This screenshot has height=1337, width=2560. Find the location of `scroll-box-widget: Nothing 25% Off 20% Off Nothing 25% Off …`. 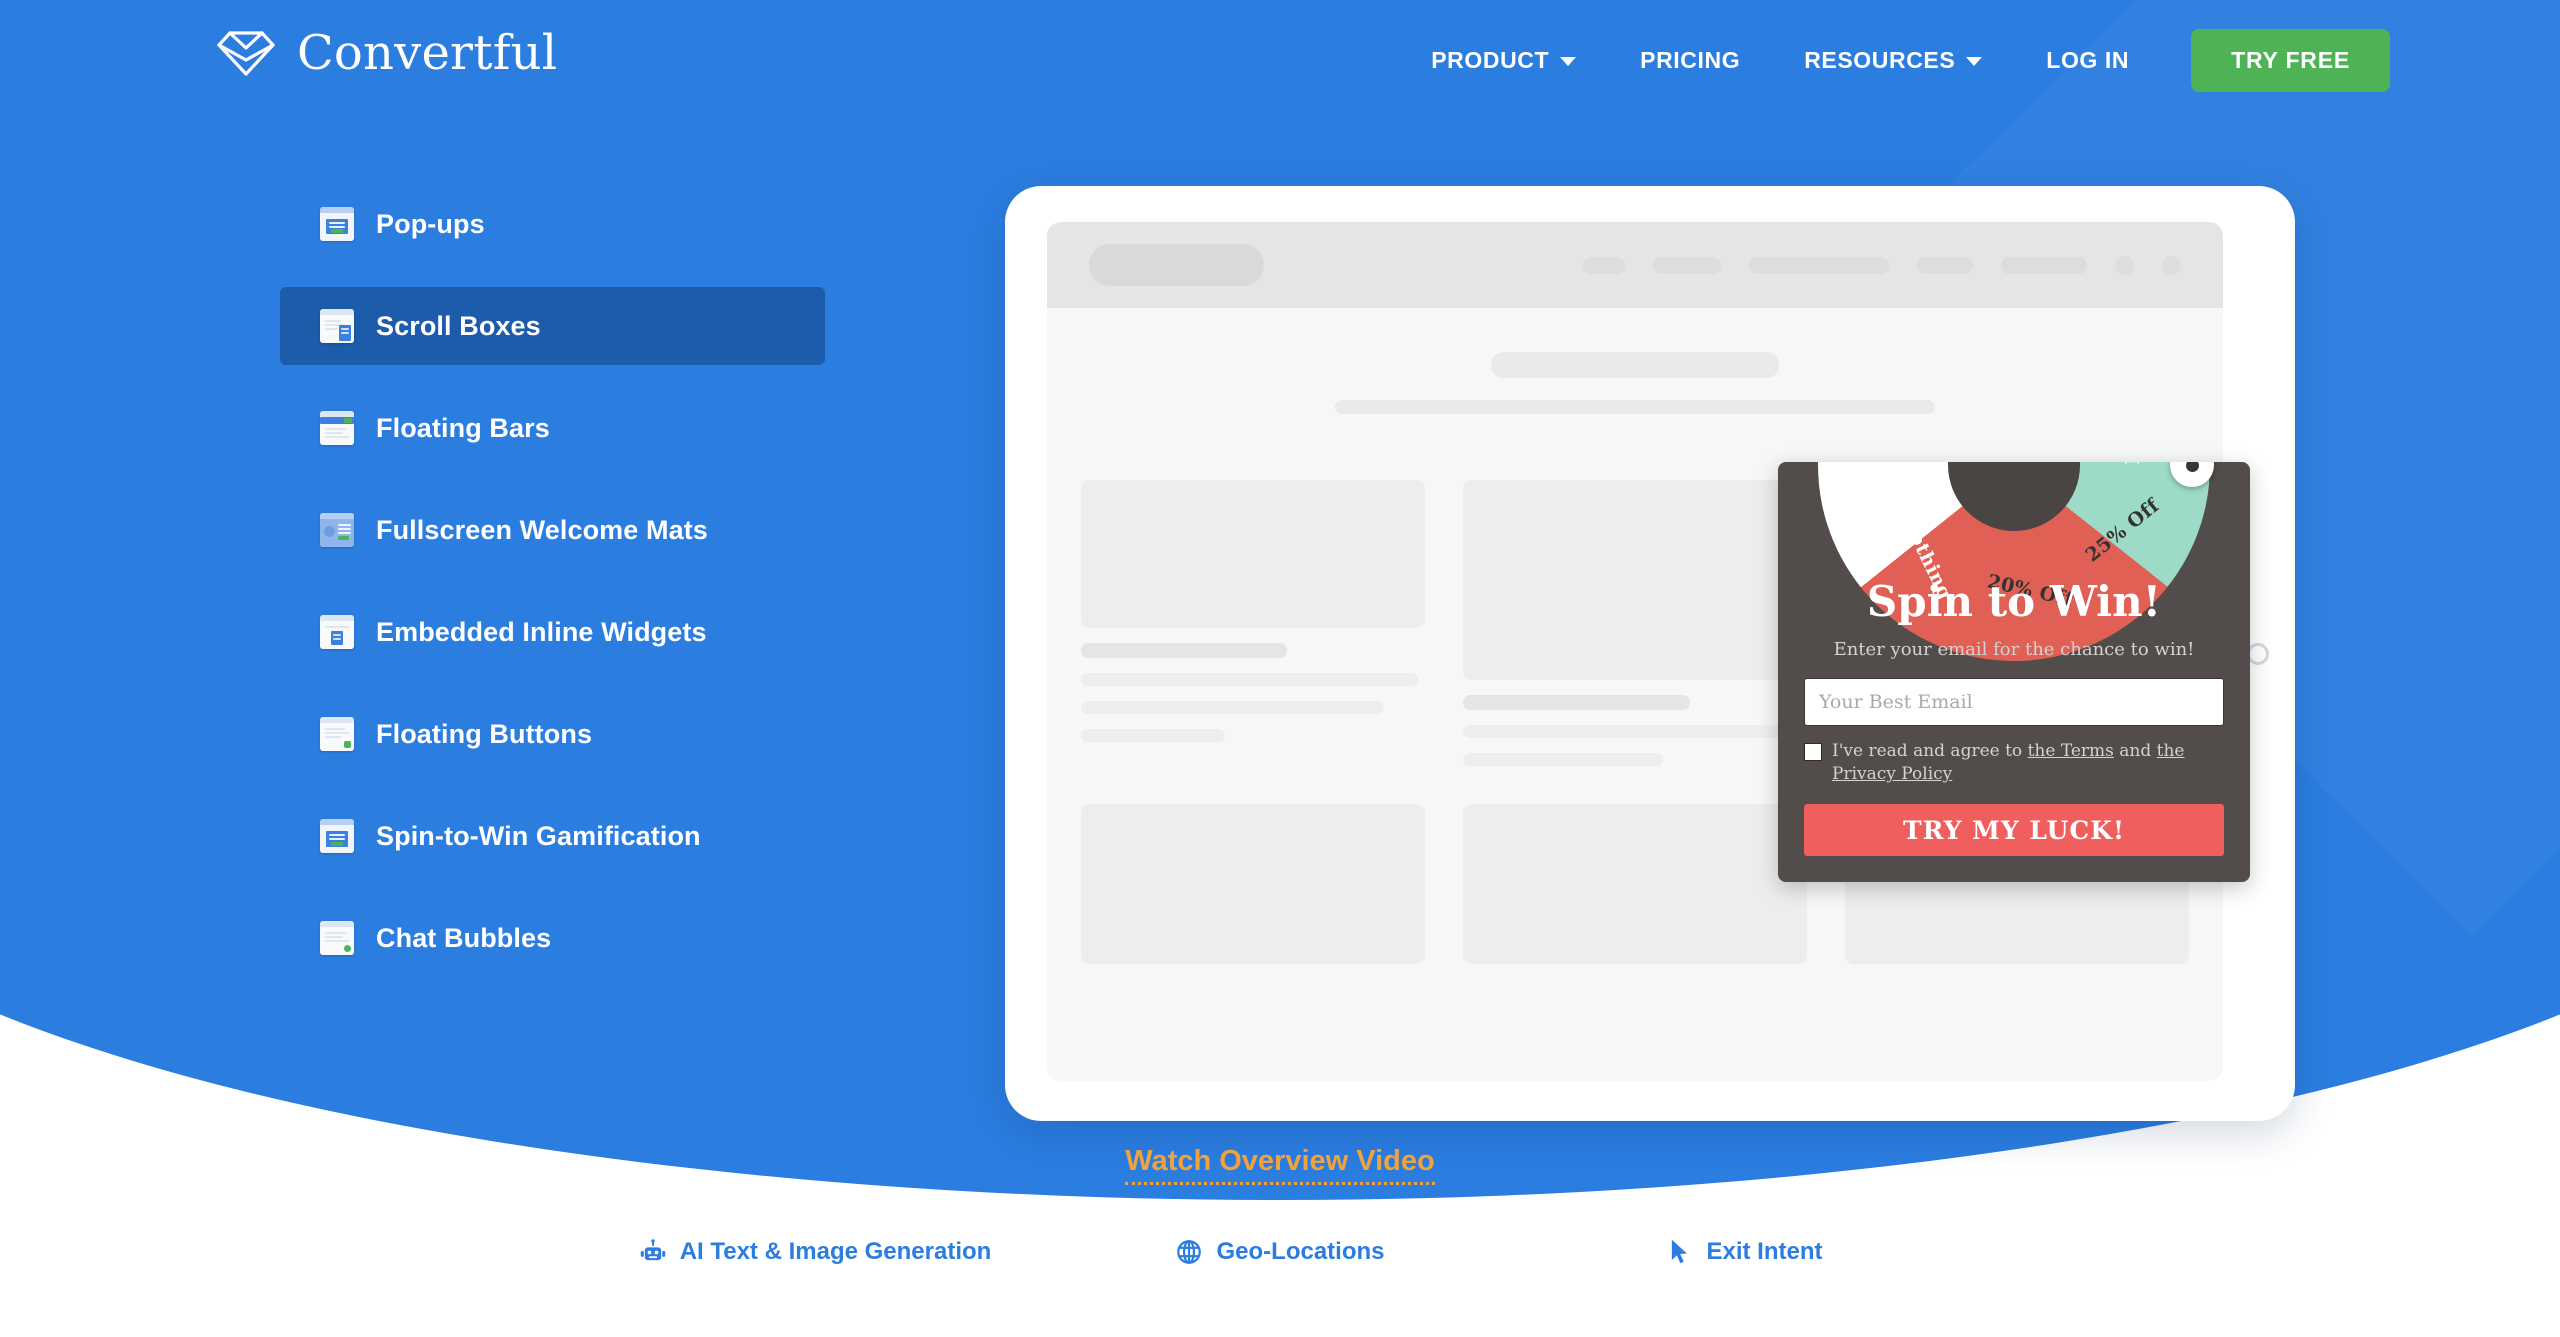

scroll-box-widget: Nothing 25% Off 20% Off Nothing 25% Off … is located at coordinates (2014, 672).